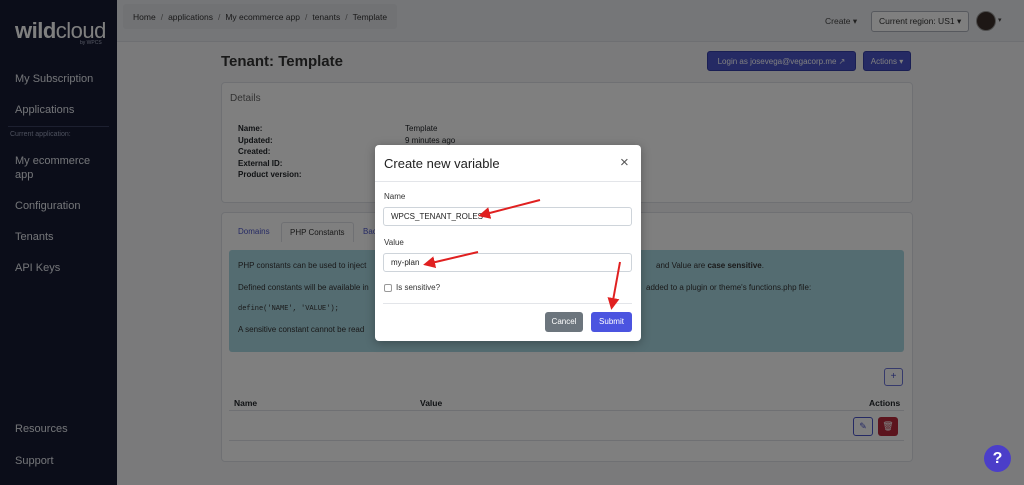 This screenshot has height=485, width=1024. What do you see at coordinates (564, 322) in the screenshot?
I see `cancel-button: Cancel` at bounding box center [564, 322].